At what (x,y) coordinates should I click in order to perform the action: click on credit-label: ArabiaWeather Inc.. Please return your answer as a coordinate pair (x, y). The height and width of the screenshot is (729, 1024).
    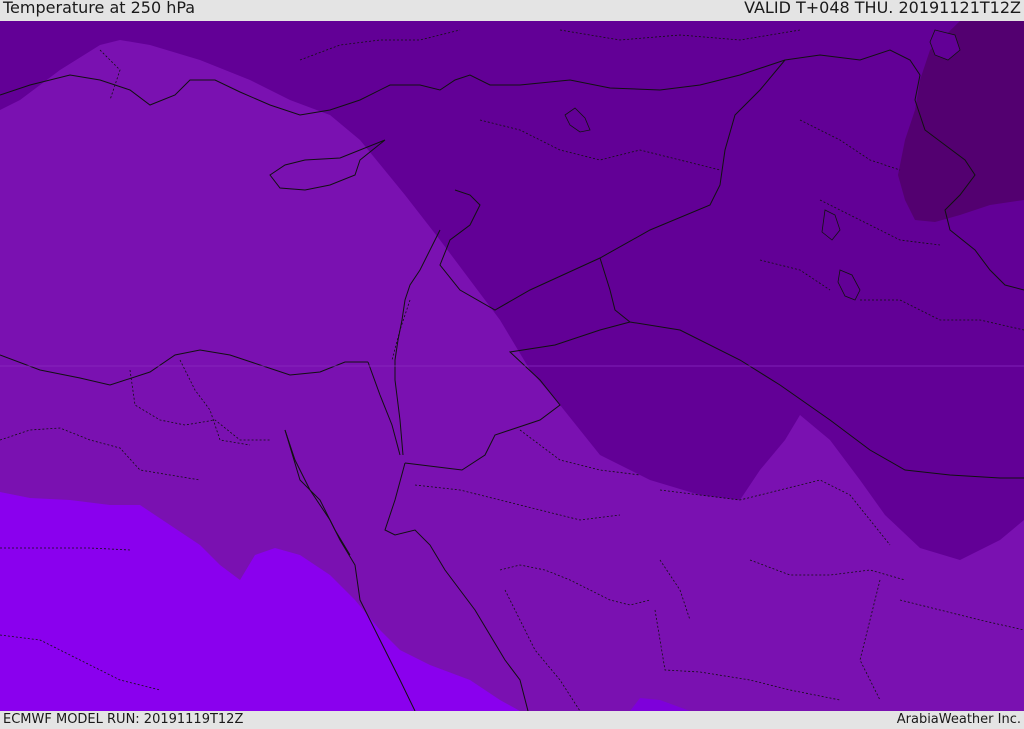
    Looking at the image, I should click on (958, 719).